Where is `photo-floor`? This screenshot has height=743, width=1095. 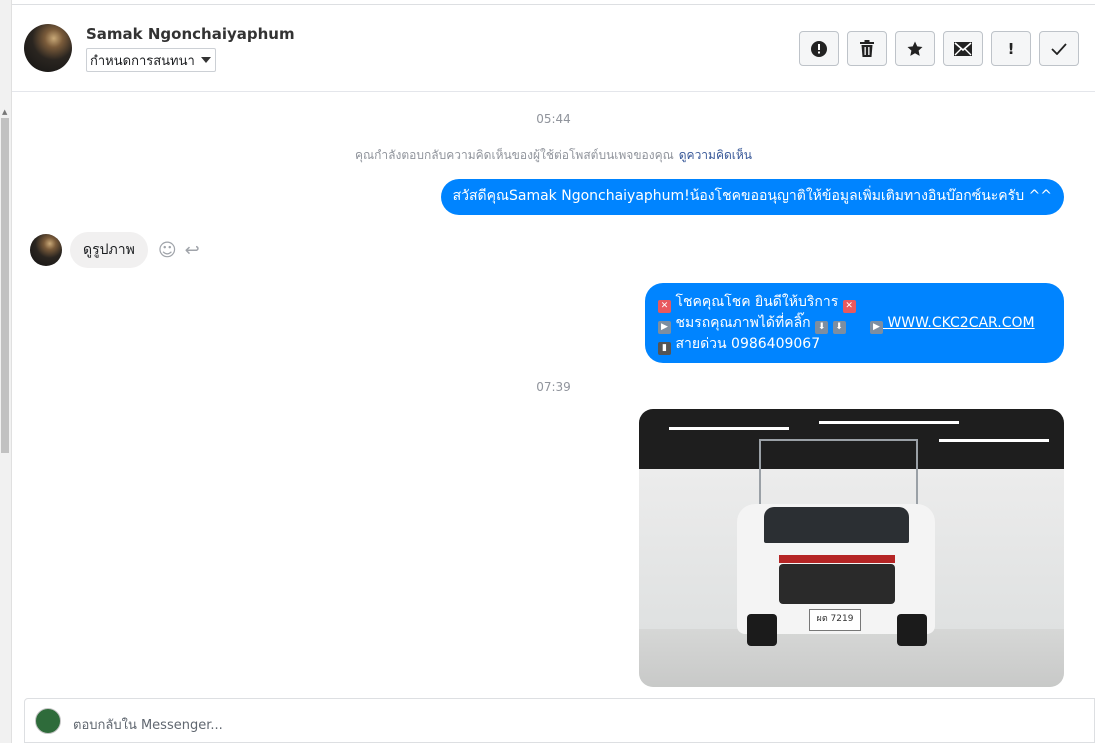
photo-floor is located at coordinates (851, 658).